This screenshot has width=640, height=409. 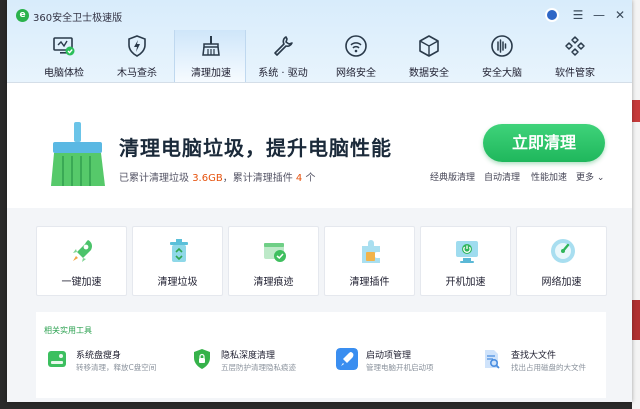 I want to click on tile-label: 网络加速, so click(x=561, y=282).